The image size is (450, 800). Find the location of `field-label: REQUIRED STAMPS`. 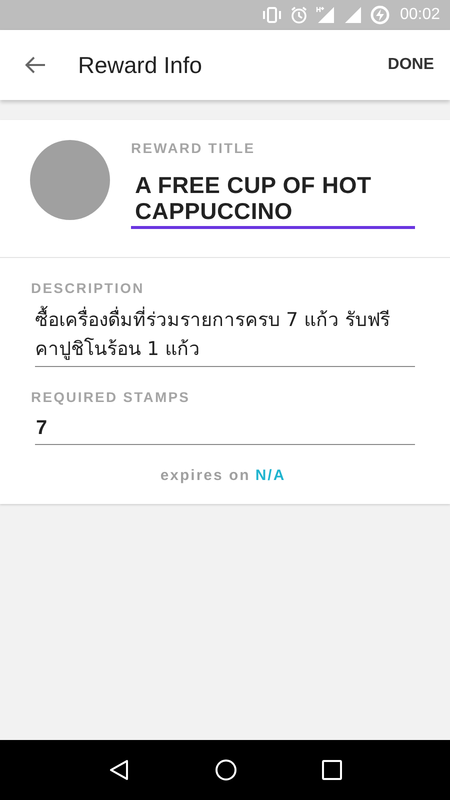

field-label: REQUIRED STAMPS is located at coordinates (110, 397).